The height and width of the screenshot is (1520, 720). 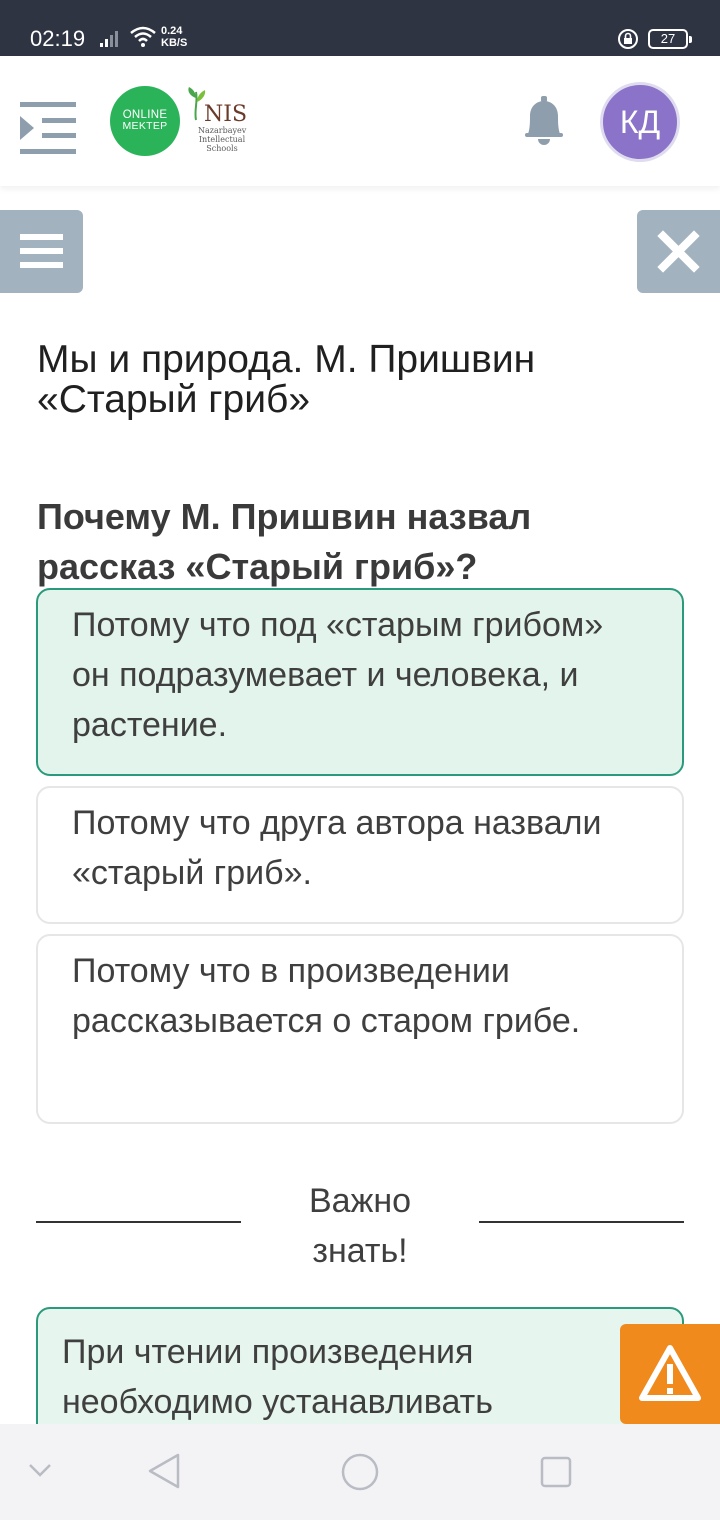 I want to click on hamburger-icon, so click(x=41, y=251).